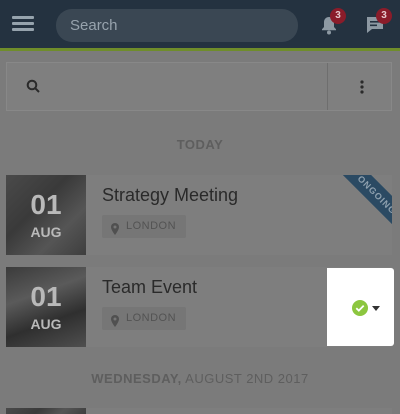 The image size is (400, 414). Describe the element at coordinates (361, 208) in the screenshot. I see `ongoing-ribbon: ONGOING` at that location.